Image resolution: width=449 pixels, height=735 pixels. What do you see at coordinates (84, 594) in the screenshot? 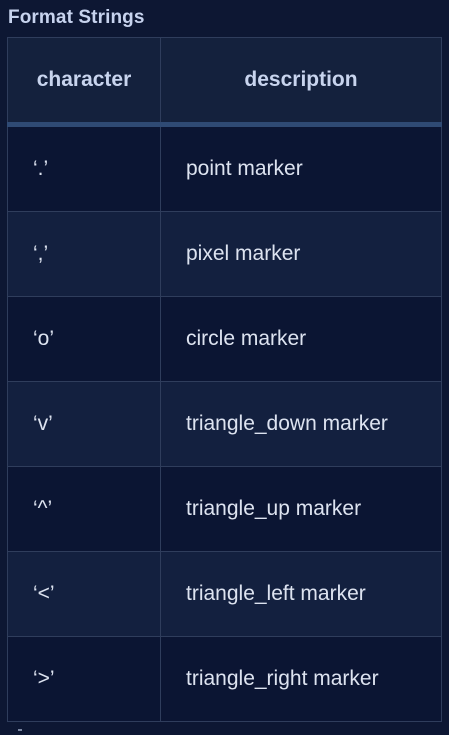
I see `cell-character: ‘<’` at bounding box center [84, 594].